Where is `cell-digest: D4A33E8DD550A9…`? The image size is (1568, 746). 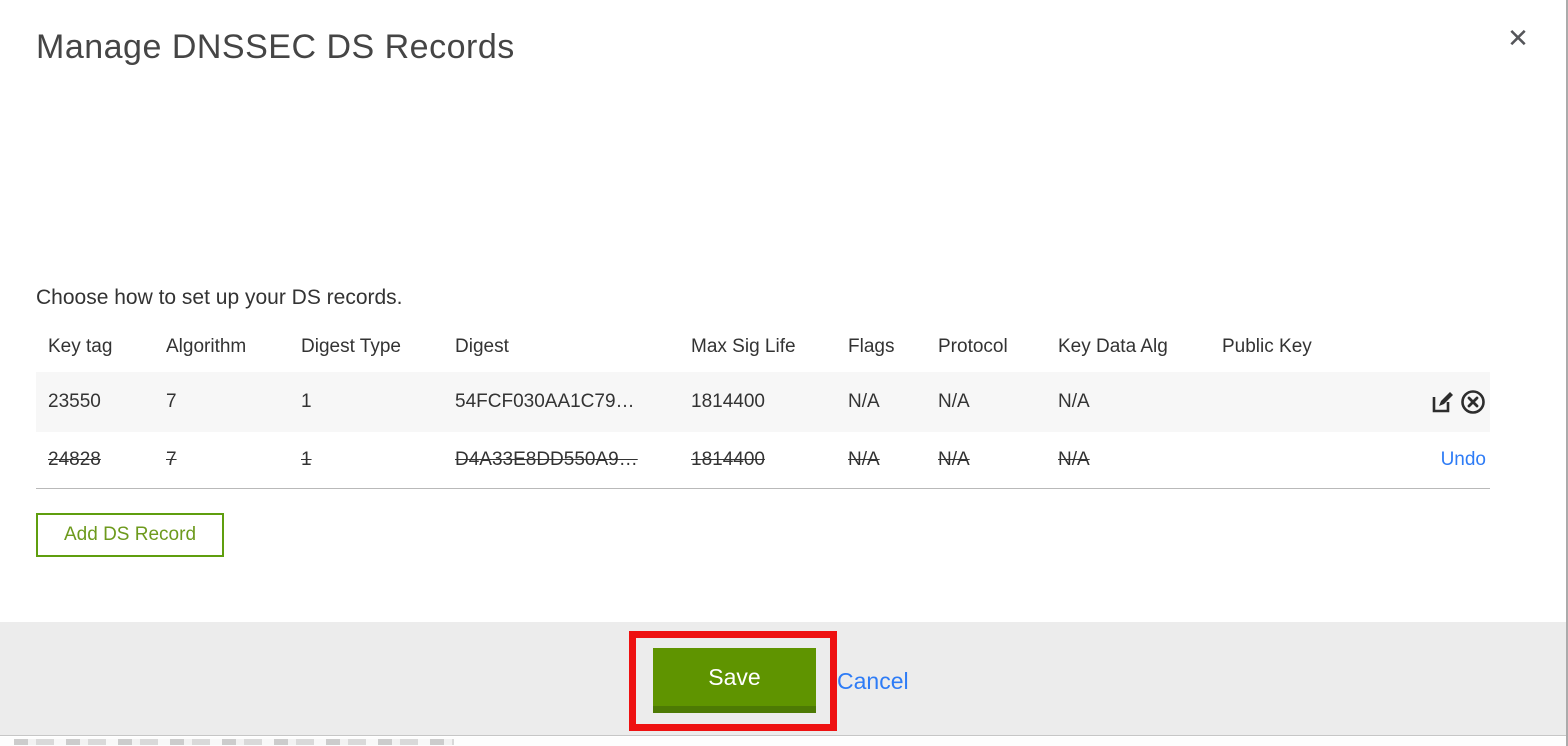 cell-digest: D4A33E8DD550A9… is located at coordinates (561, 460).